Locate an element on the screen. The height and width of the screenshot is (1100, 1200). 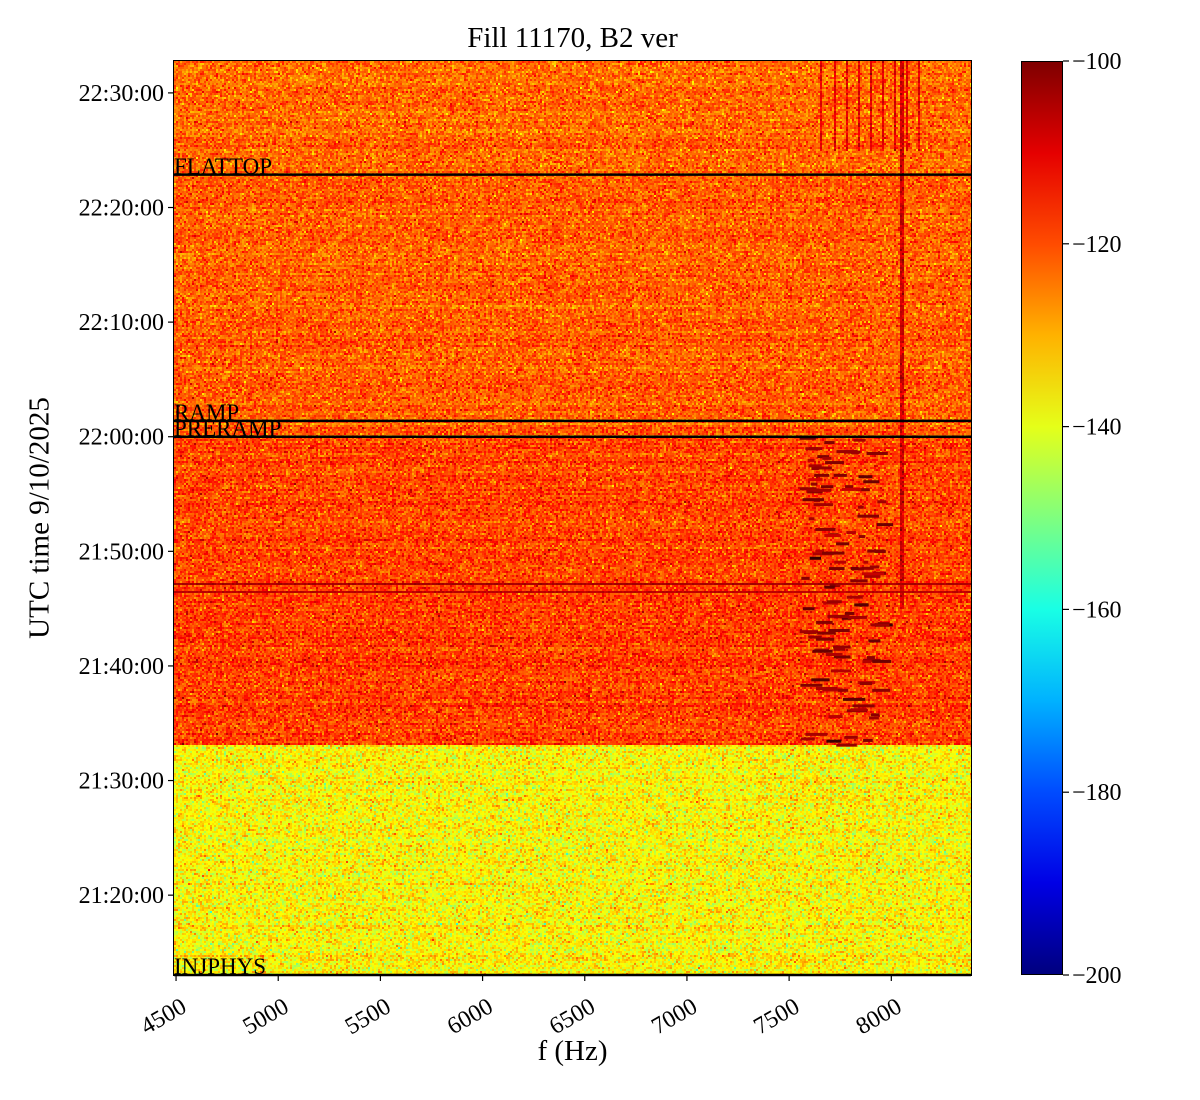
y-tick-label: 21:20:00 is located at coordinates (121, 896).